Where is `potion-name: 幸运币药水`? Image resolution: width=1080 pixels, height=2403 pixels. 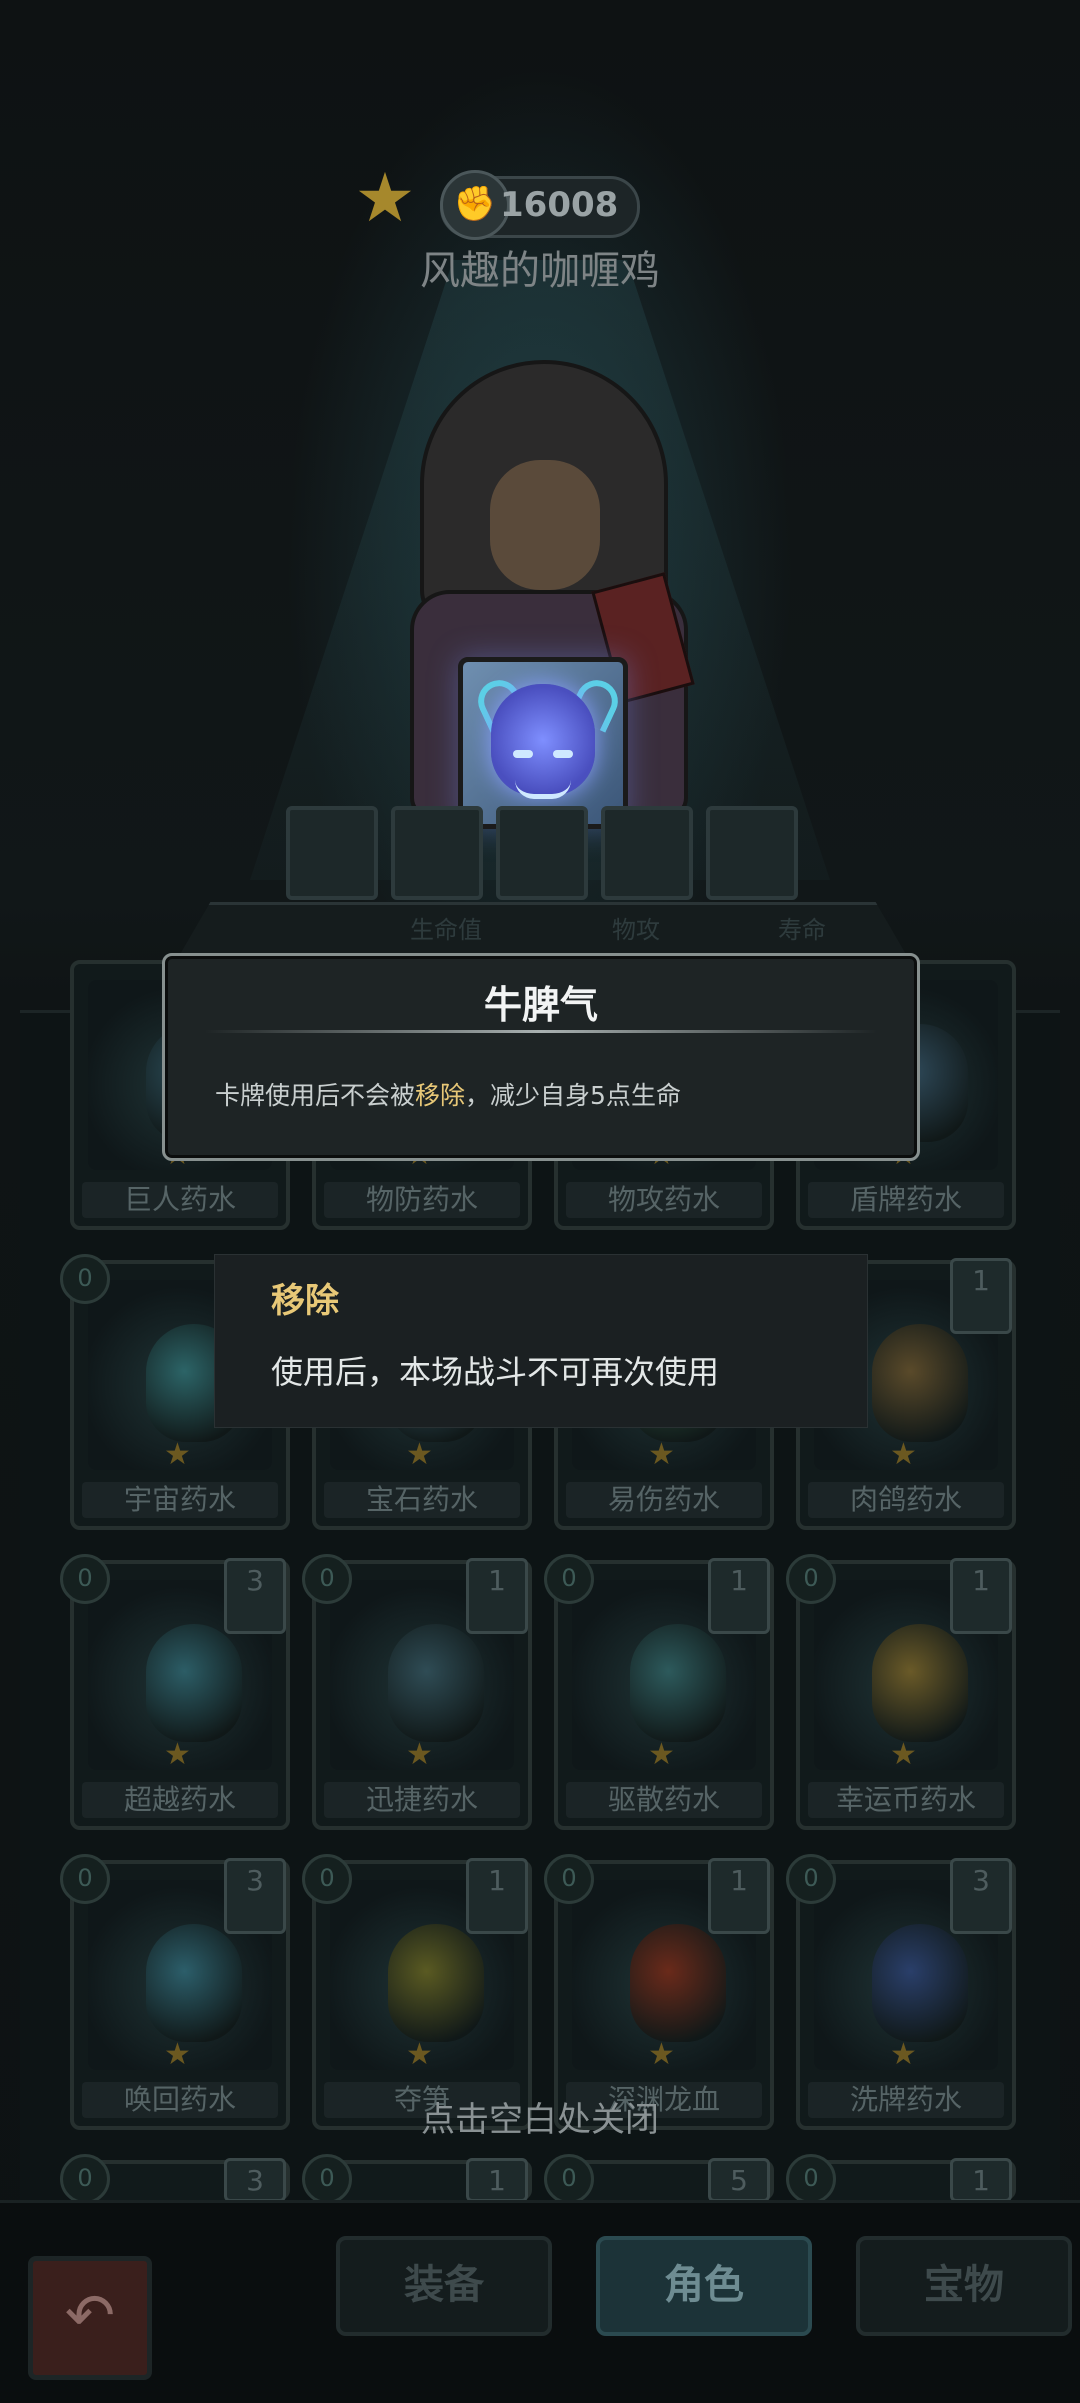
potion-name: 幸运币药水 is located at coordinates (906, 1800).